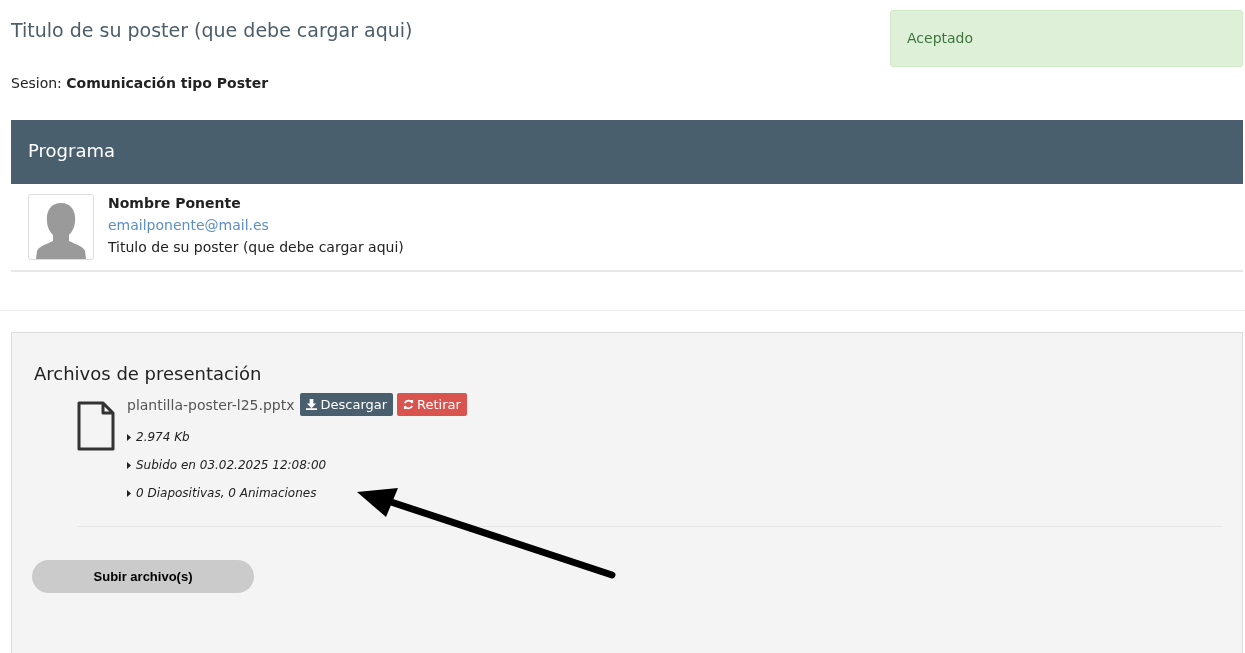 This screenshot has width=1245, height=653. What do you see at coordinates (163, 437) in the screenshot?
I see `file-detail: 2.974 Kb` at bounding box center [163, 437].